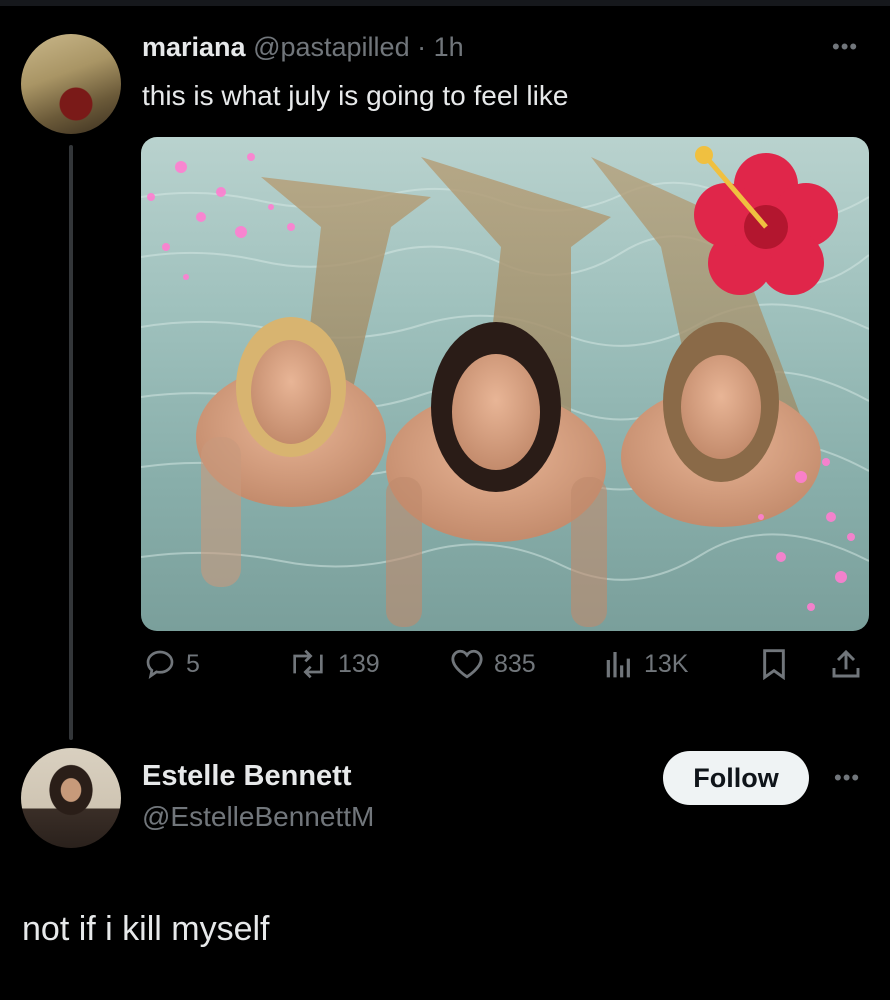 This screenshot has height=1000, width=890. Describe the element at coordinates (331, 47) in the screenshot. I see `author-handle: @pastapilled` at that location.